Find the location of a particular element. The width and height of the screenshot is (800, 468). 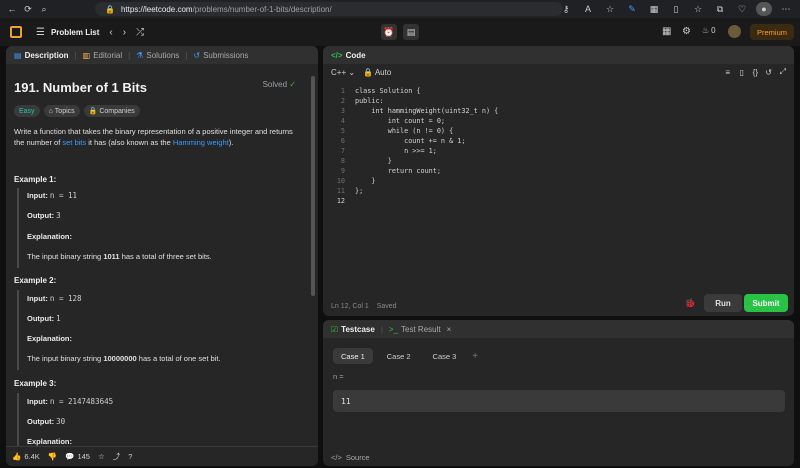

search-icon: ⌕ is located at coordinates (44, 9).